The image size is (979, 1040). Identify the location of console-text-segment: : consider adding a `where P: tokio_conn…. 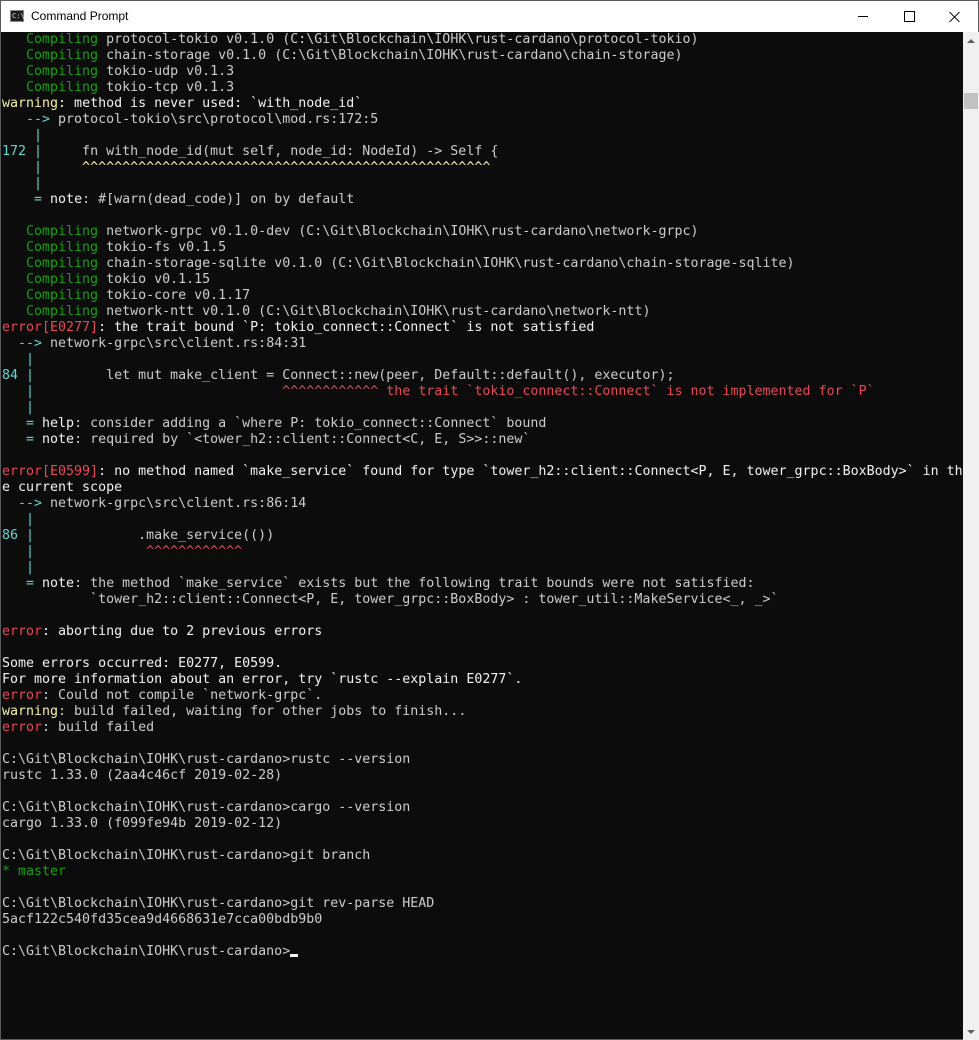
(310, 423).